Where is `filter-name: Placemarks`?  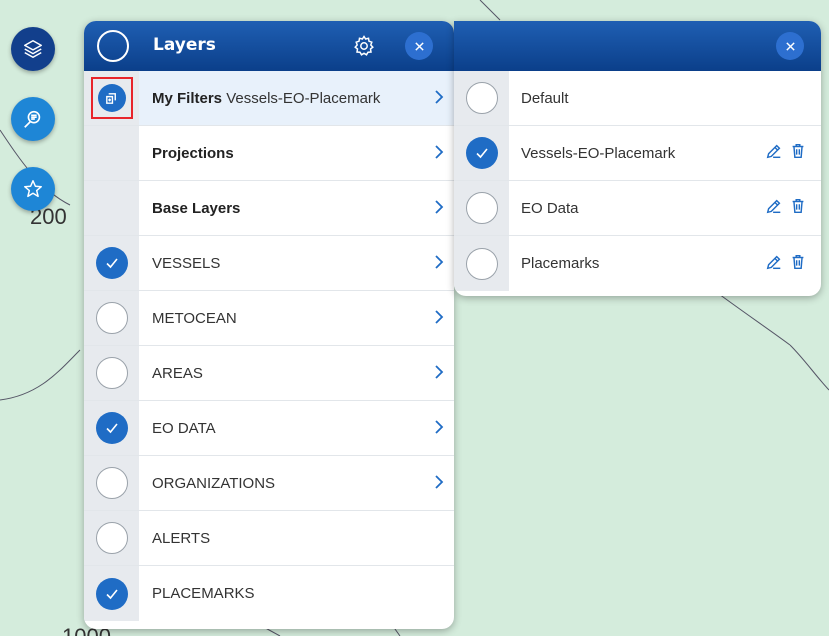 filter-name: Placemarks is located at coordinates (560, 263).